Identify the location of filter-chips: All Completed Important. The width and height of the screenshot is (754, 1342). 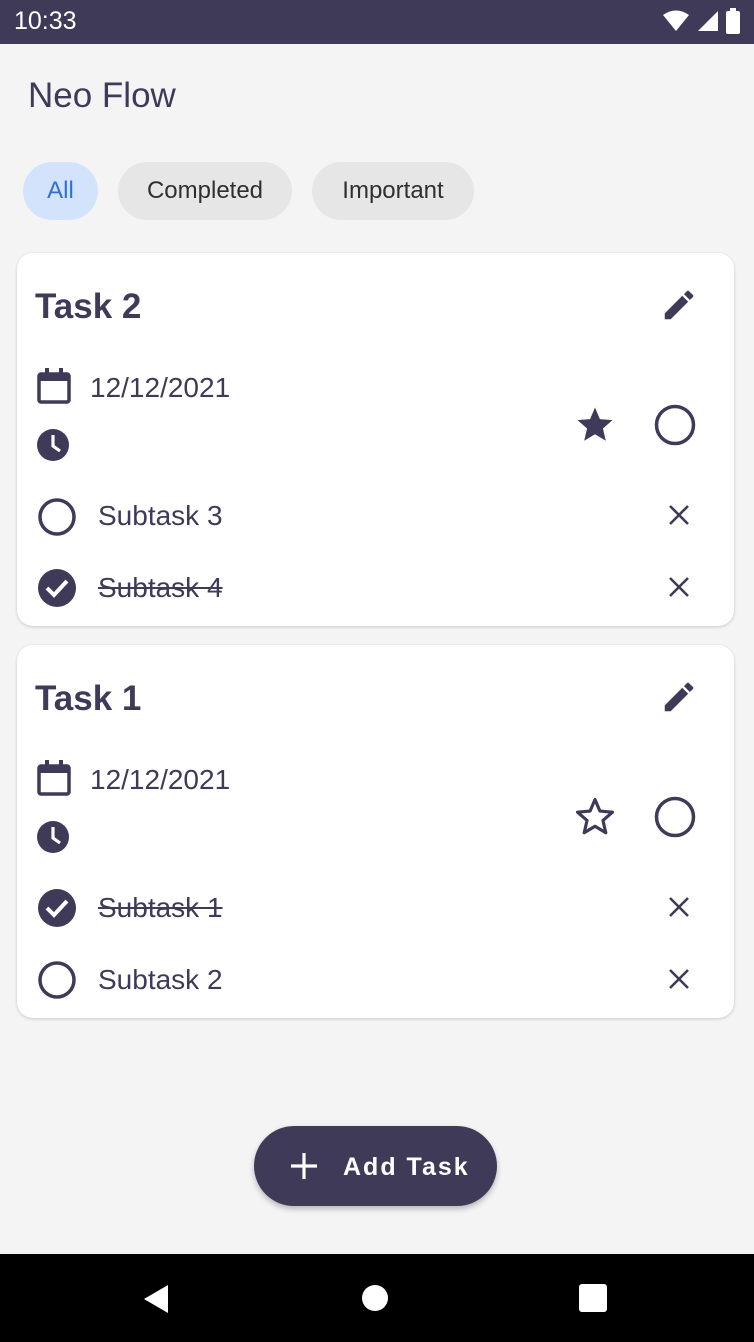
(248, 191).